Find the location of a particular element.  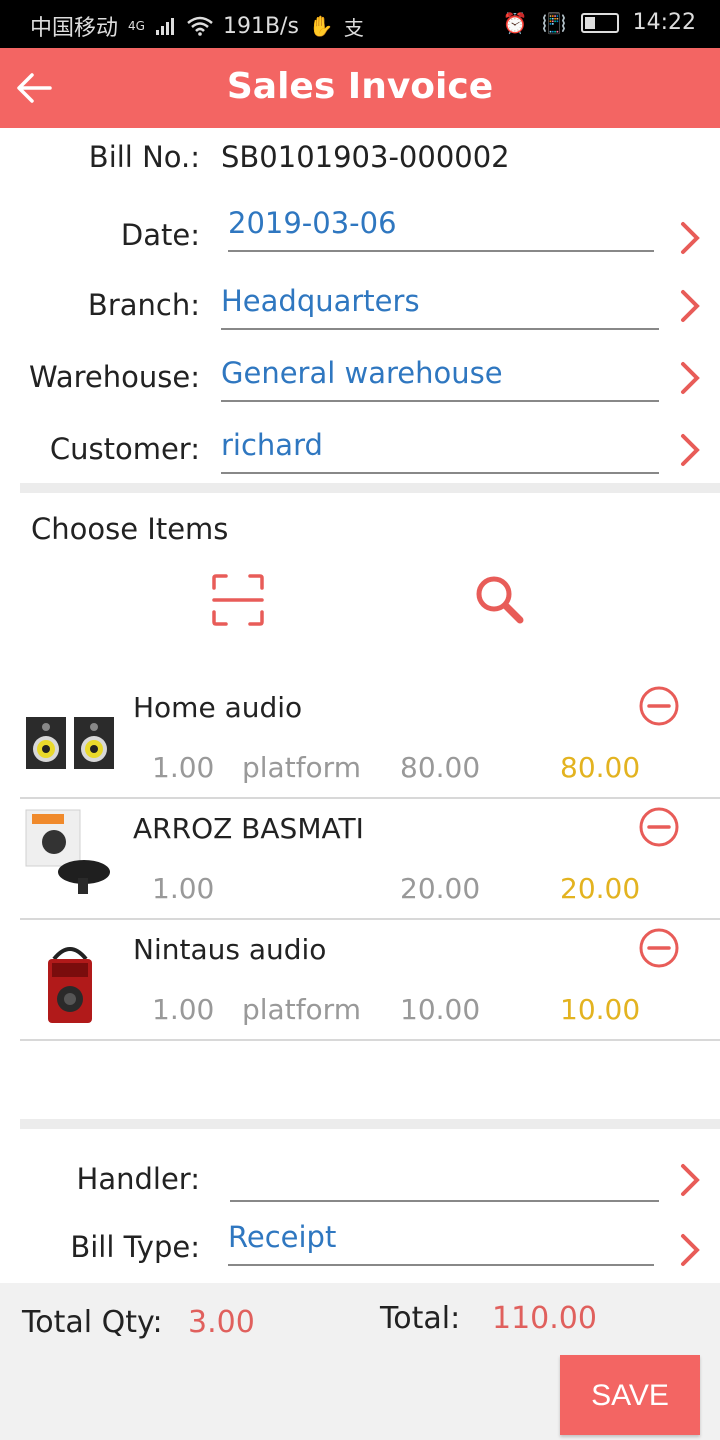

alarm-icon: ⏰ is located at coordinates (515, 22).